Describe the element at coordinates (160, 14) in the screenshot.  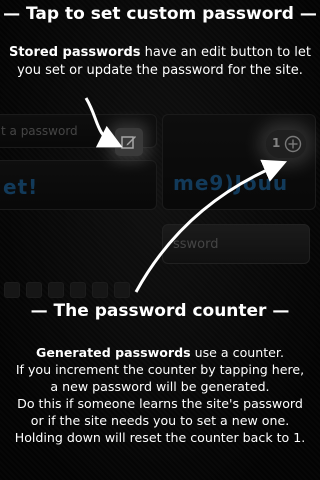
I see `edit-tip-title: — Tap to set custom password —` at that location.